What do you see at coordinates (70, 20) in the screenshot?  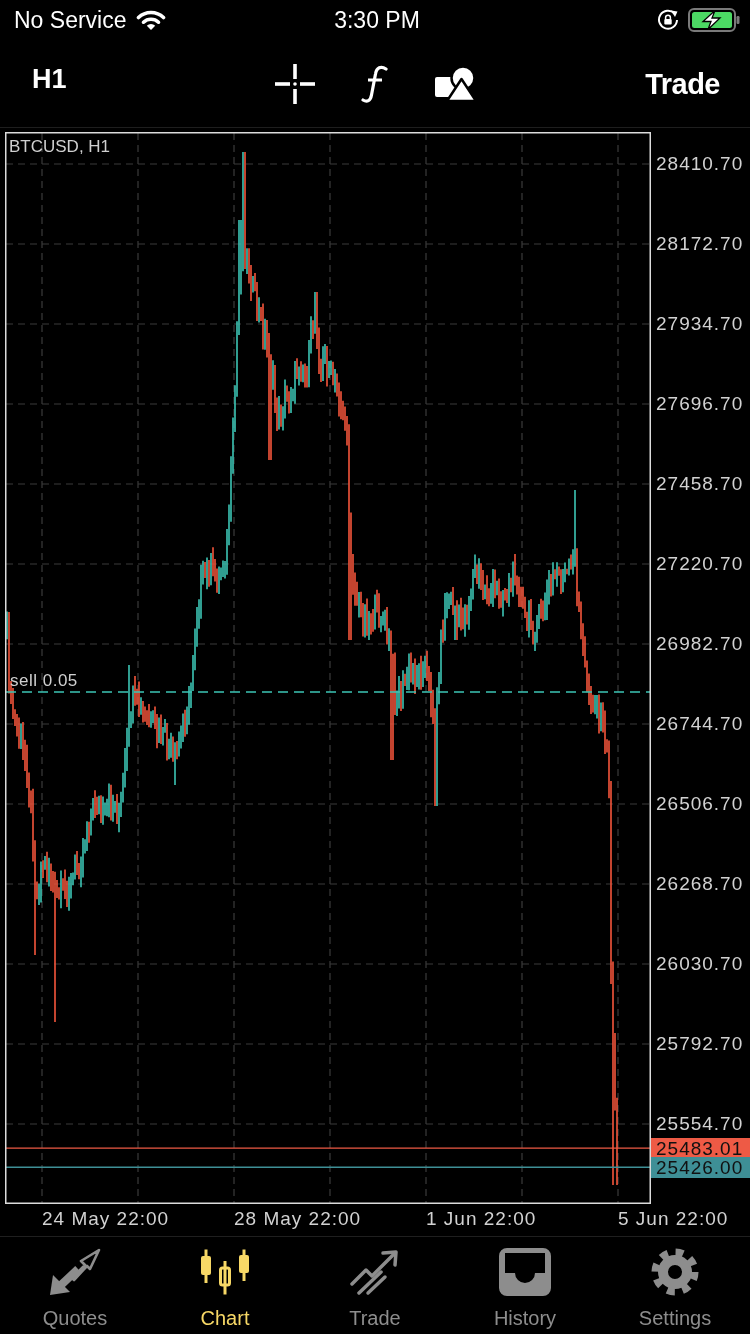 I see `carrier-text: No Service` at bounding box center [70, 20].